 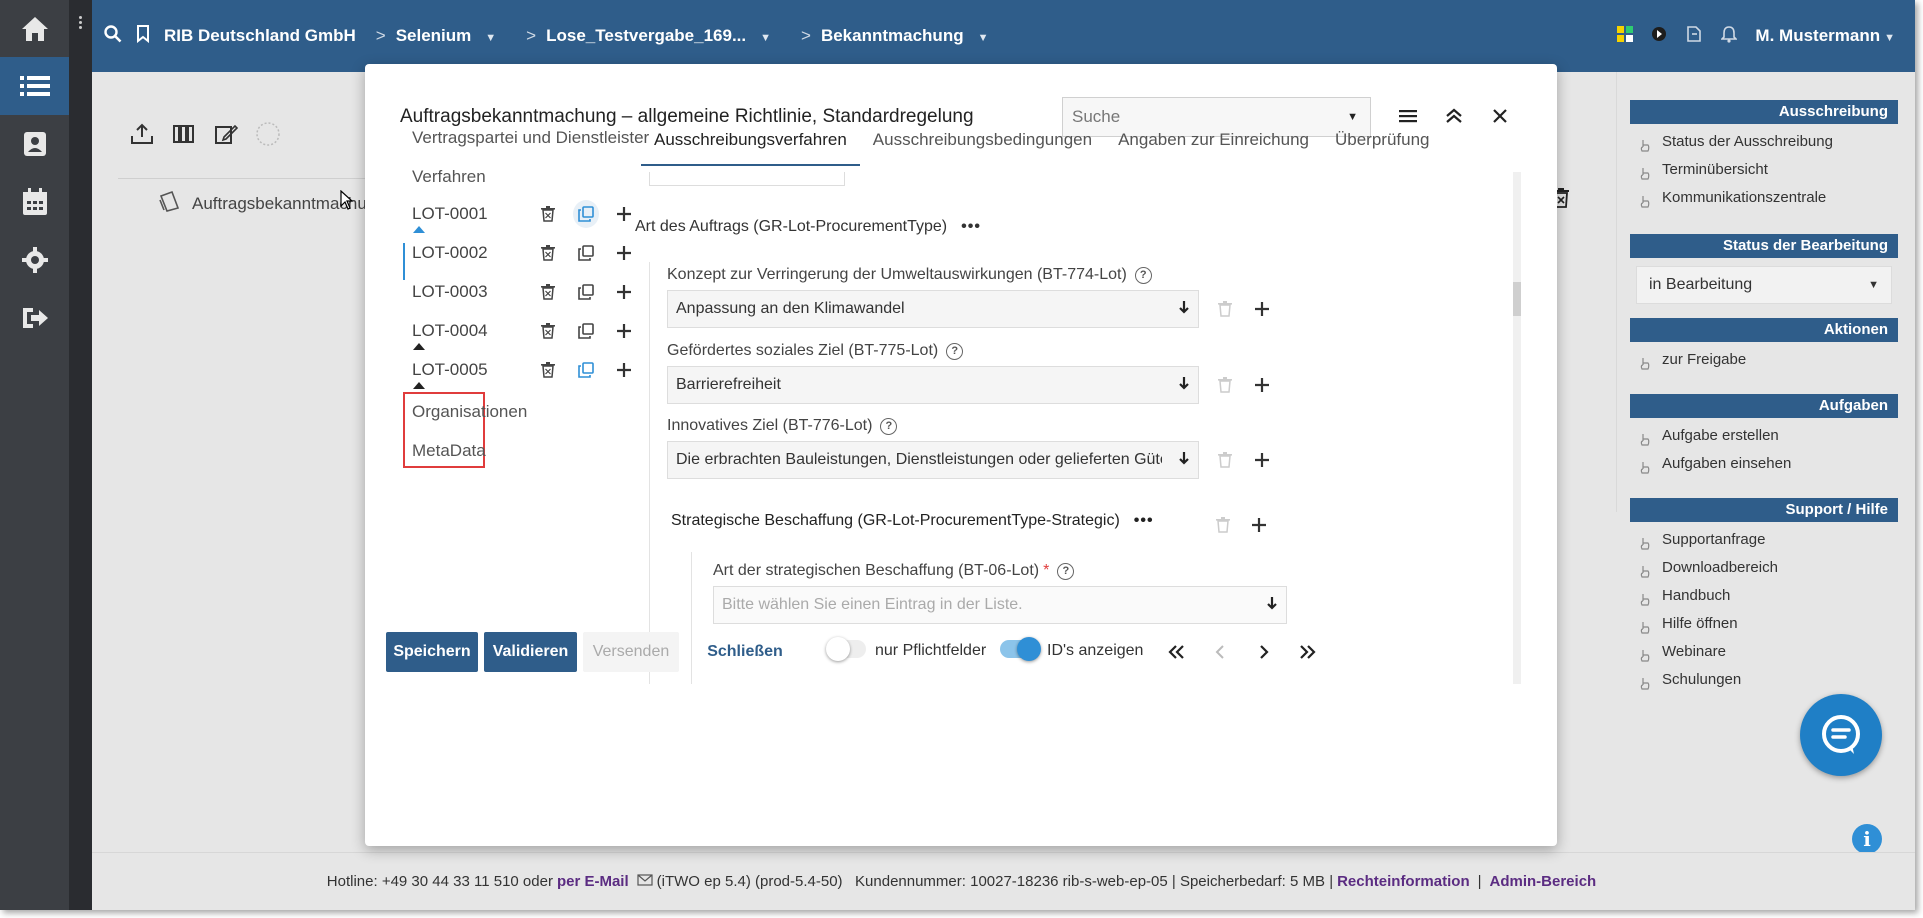 What do you see at coordinates (80, 22) in the screenshot?
I see `kebab-icon` at bounding box center [80, 22].